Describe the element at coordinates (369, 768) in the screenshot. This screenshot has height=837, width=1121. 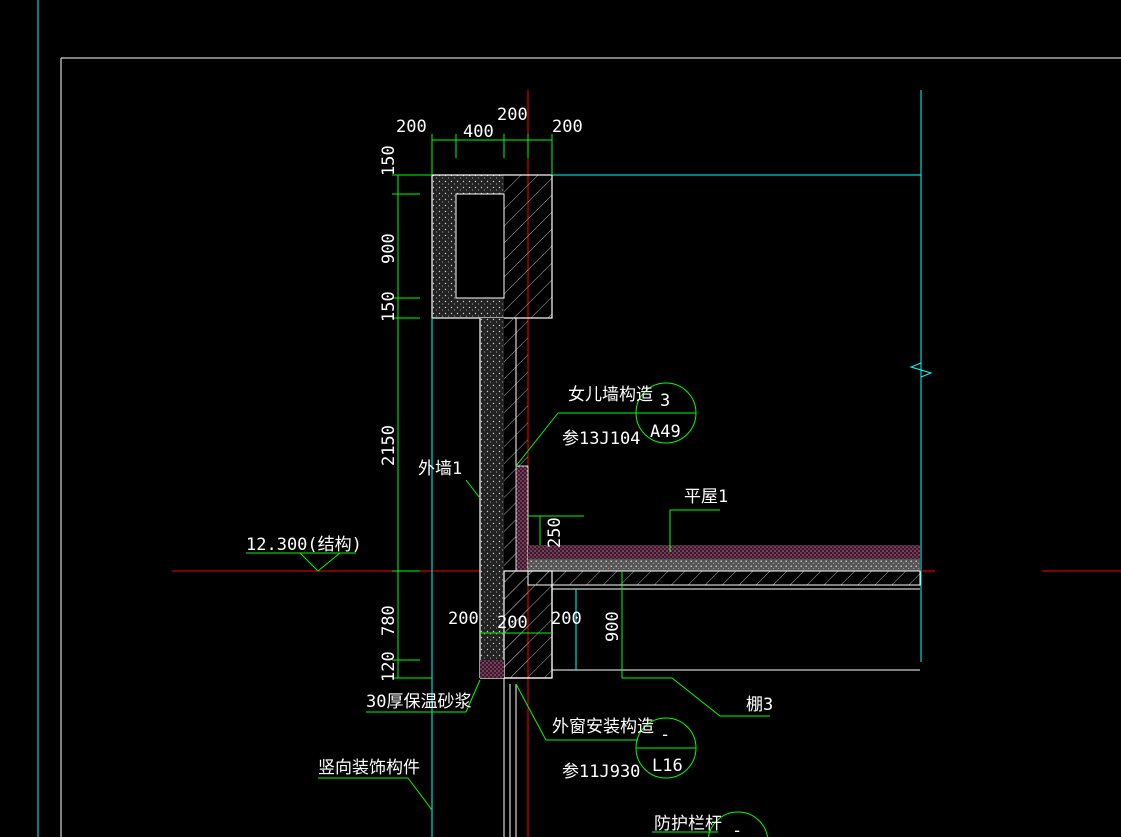
I see `label-vertical-decor: 竖向装饰构件` at that location.